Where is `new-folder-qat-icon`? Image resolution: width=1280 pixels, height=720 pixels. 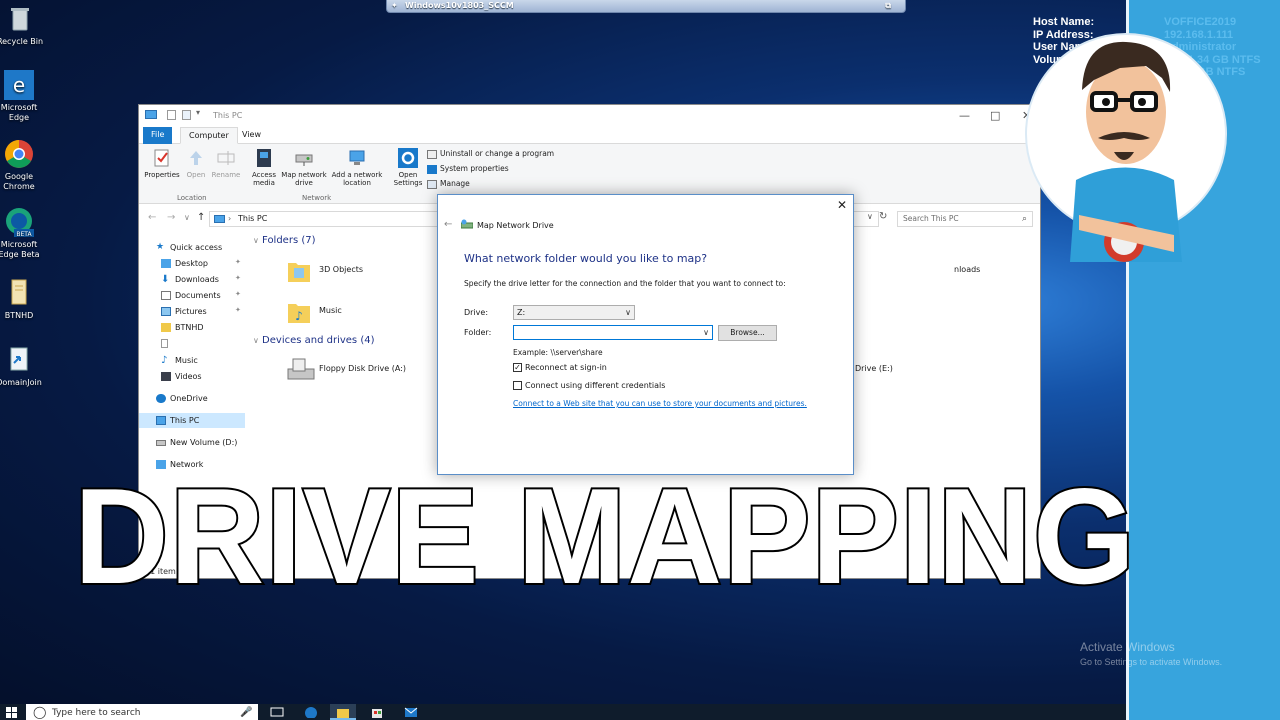
new-folder-qat-icon is located at coordinates (186, 115).